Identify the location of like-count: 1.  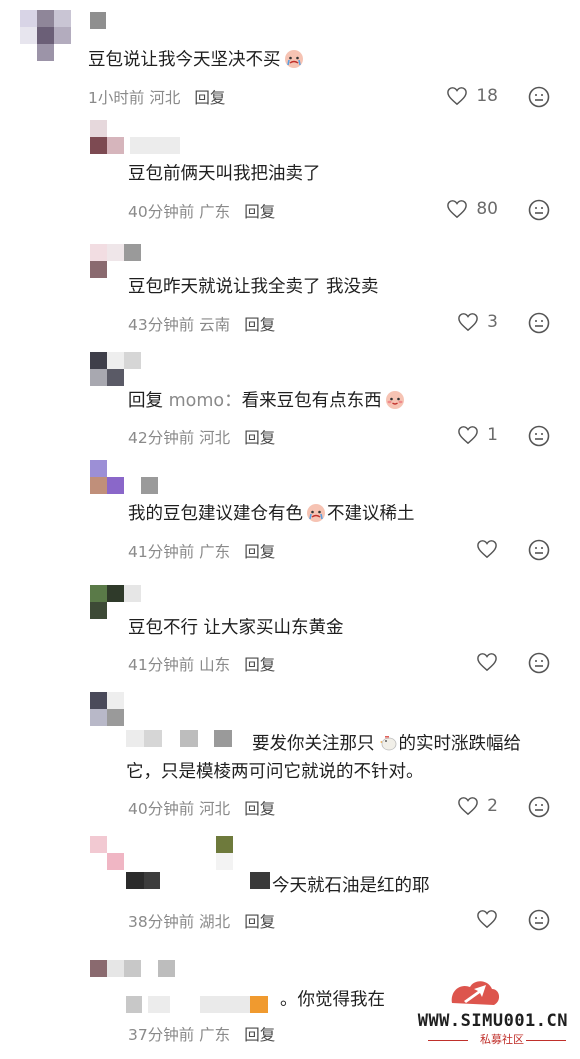
(492, 435).